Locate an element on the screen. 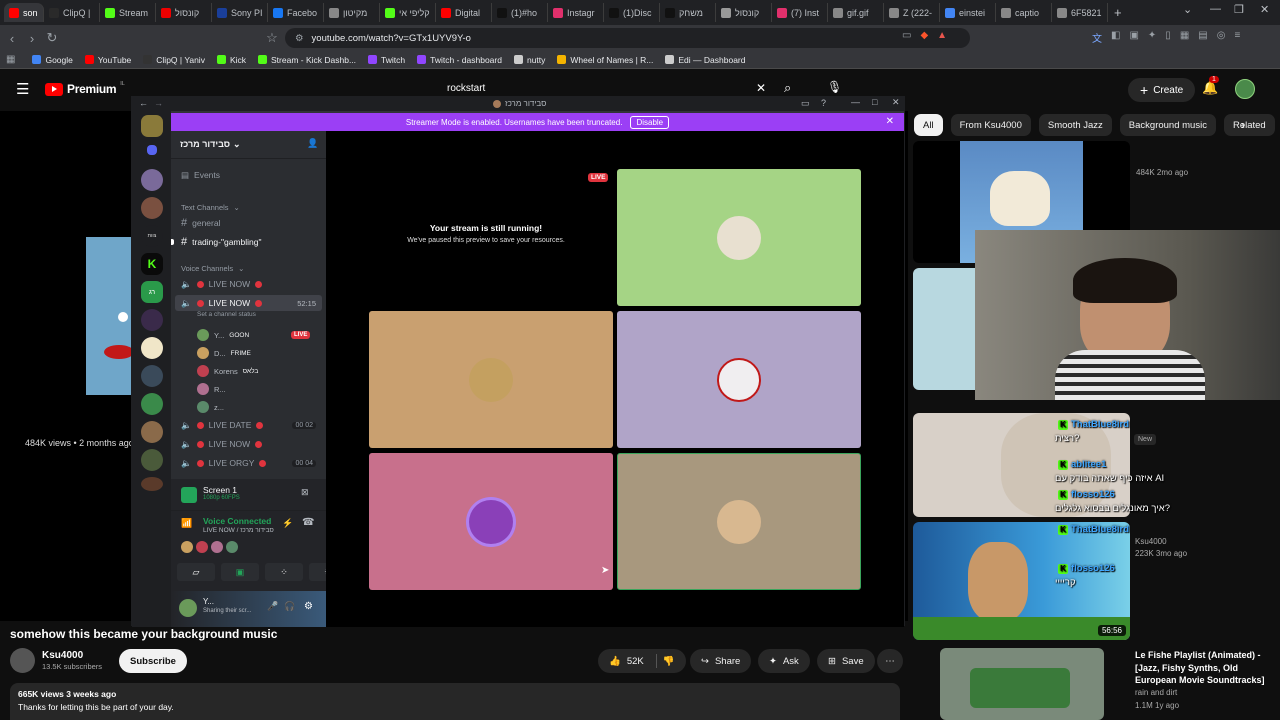 This screenshot has height=720, width=1280. kick-server-icon: K is located at coordinates (152, 264).